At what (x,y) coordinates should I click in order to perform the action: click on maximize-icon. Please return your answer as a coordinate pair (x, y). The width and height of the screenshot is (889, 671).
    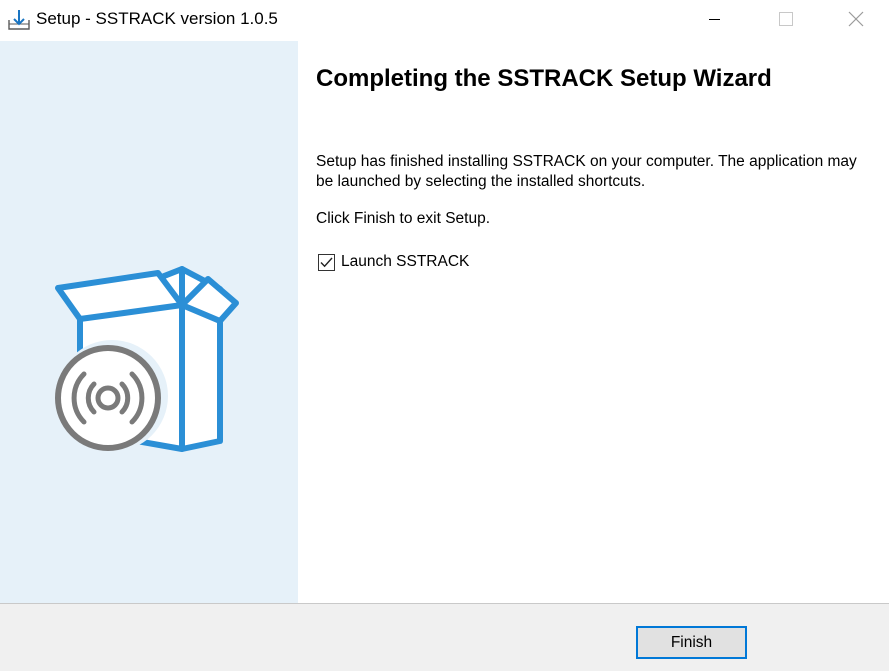
    Looking at the image, I should click on (786, 19).